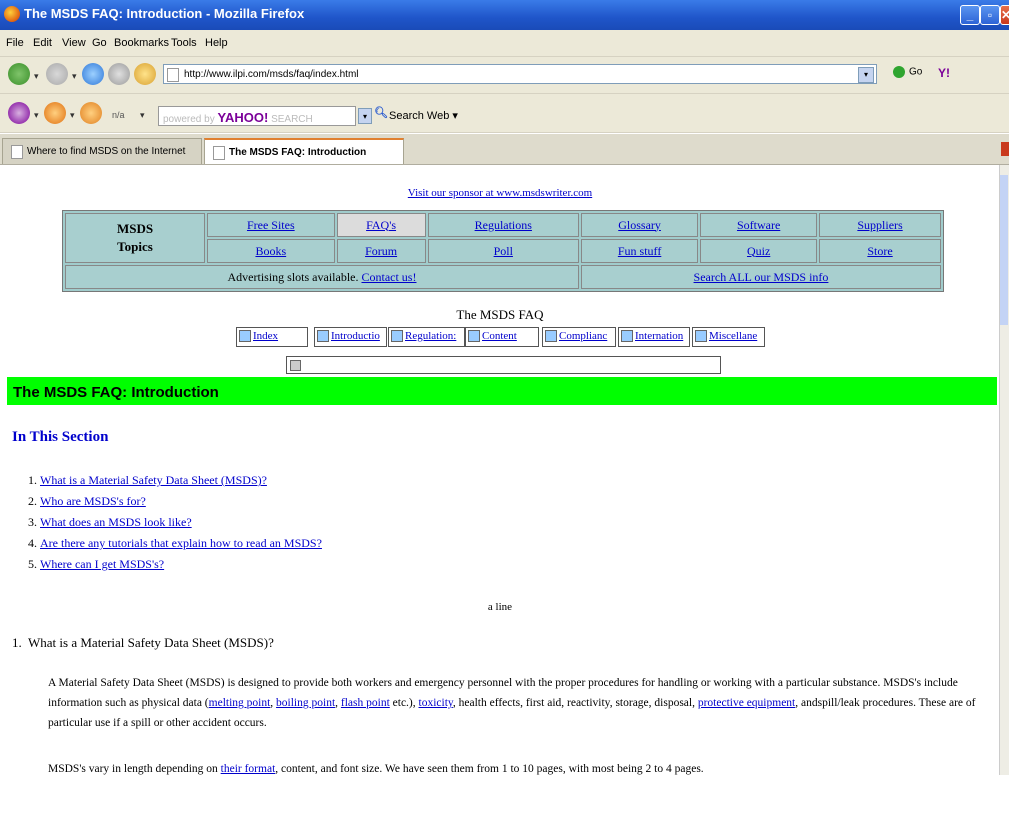 Image resolution: width=1009 pixels, height=836 pixels. Describe the element at coordinates (184, 43) in the screenshot. I see `menu-tools: Tools` at that location.